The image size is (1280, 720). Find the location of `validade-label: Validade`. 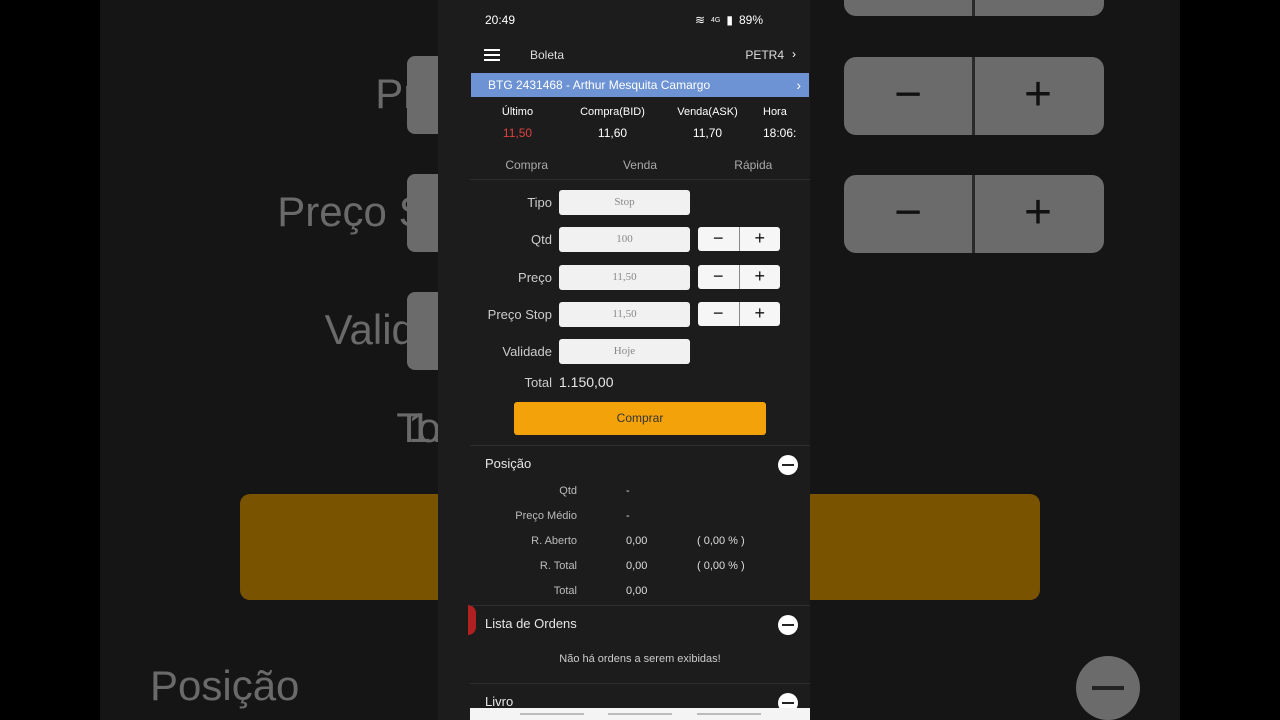

validade-label: Validade is located at coordinates (527, 351).